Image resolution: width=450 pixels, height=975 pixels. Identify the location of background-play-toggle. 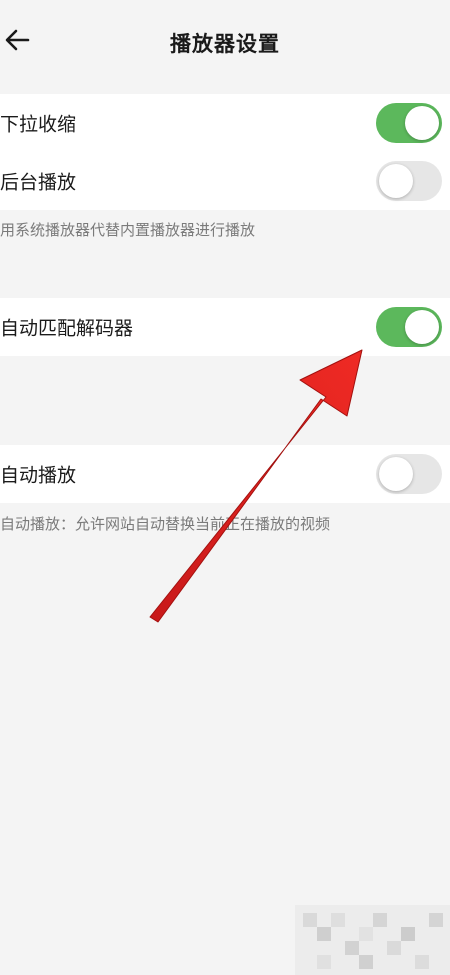
(409, 181).